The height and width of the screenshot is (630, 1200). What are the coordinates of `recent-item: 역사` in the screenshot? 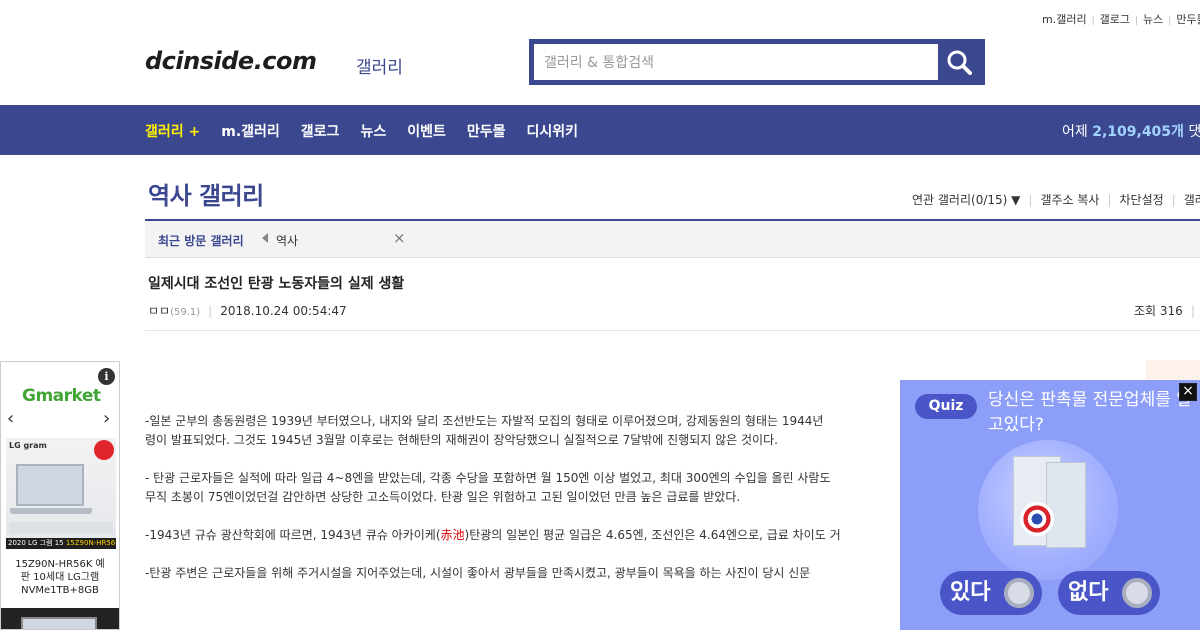 It's located at (287, 240).